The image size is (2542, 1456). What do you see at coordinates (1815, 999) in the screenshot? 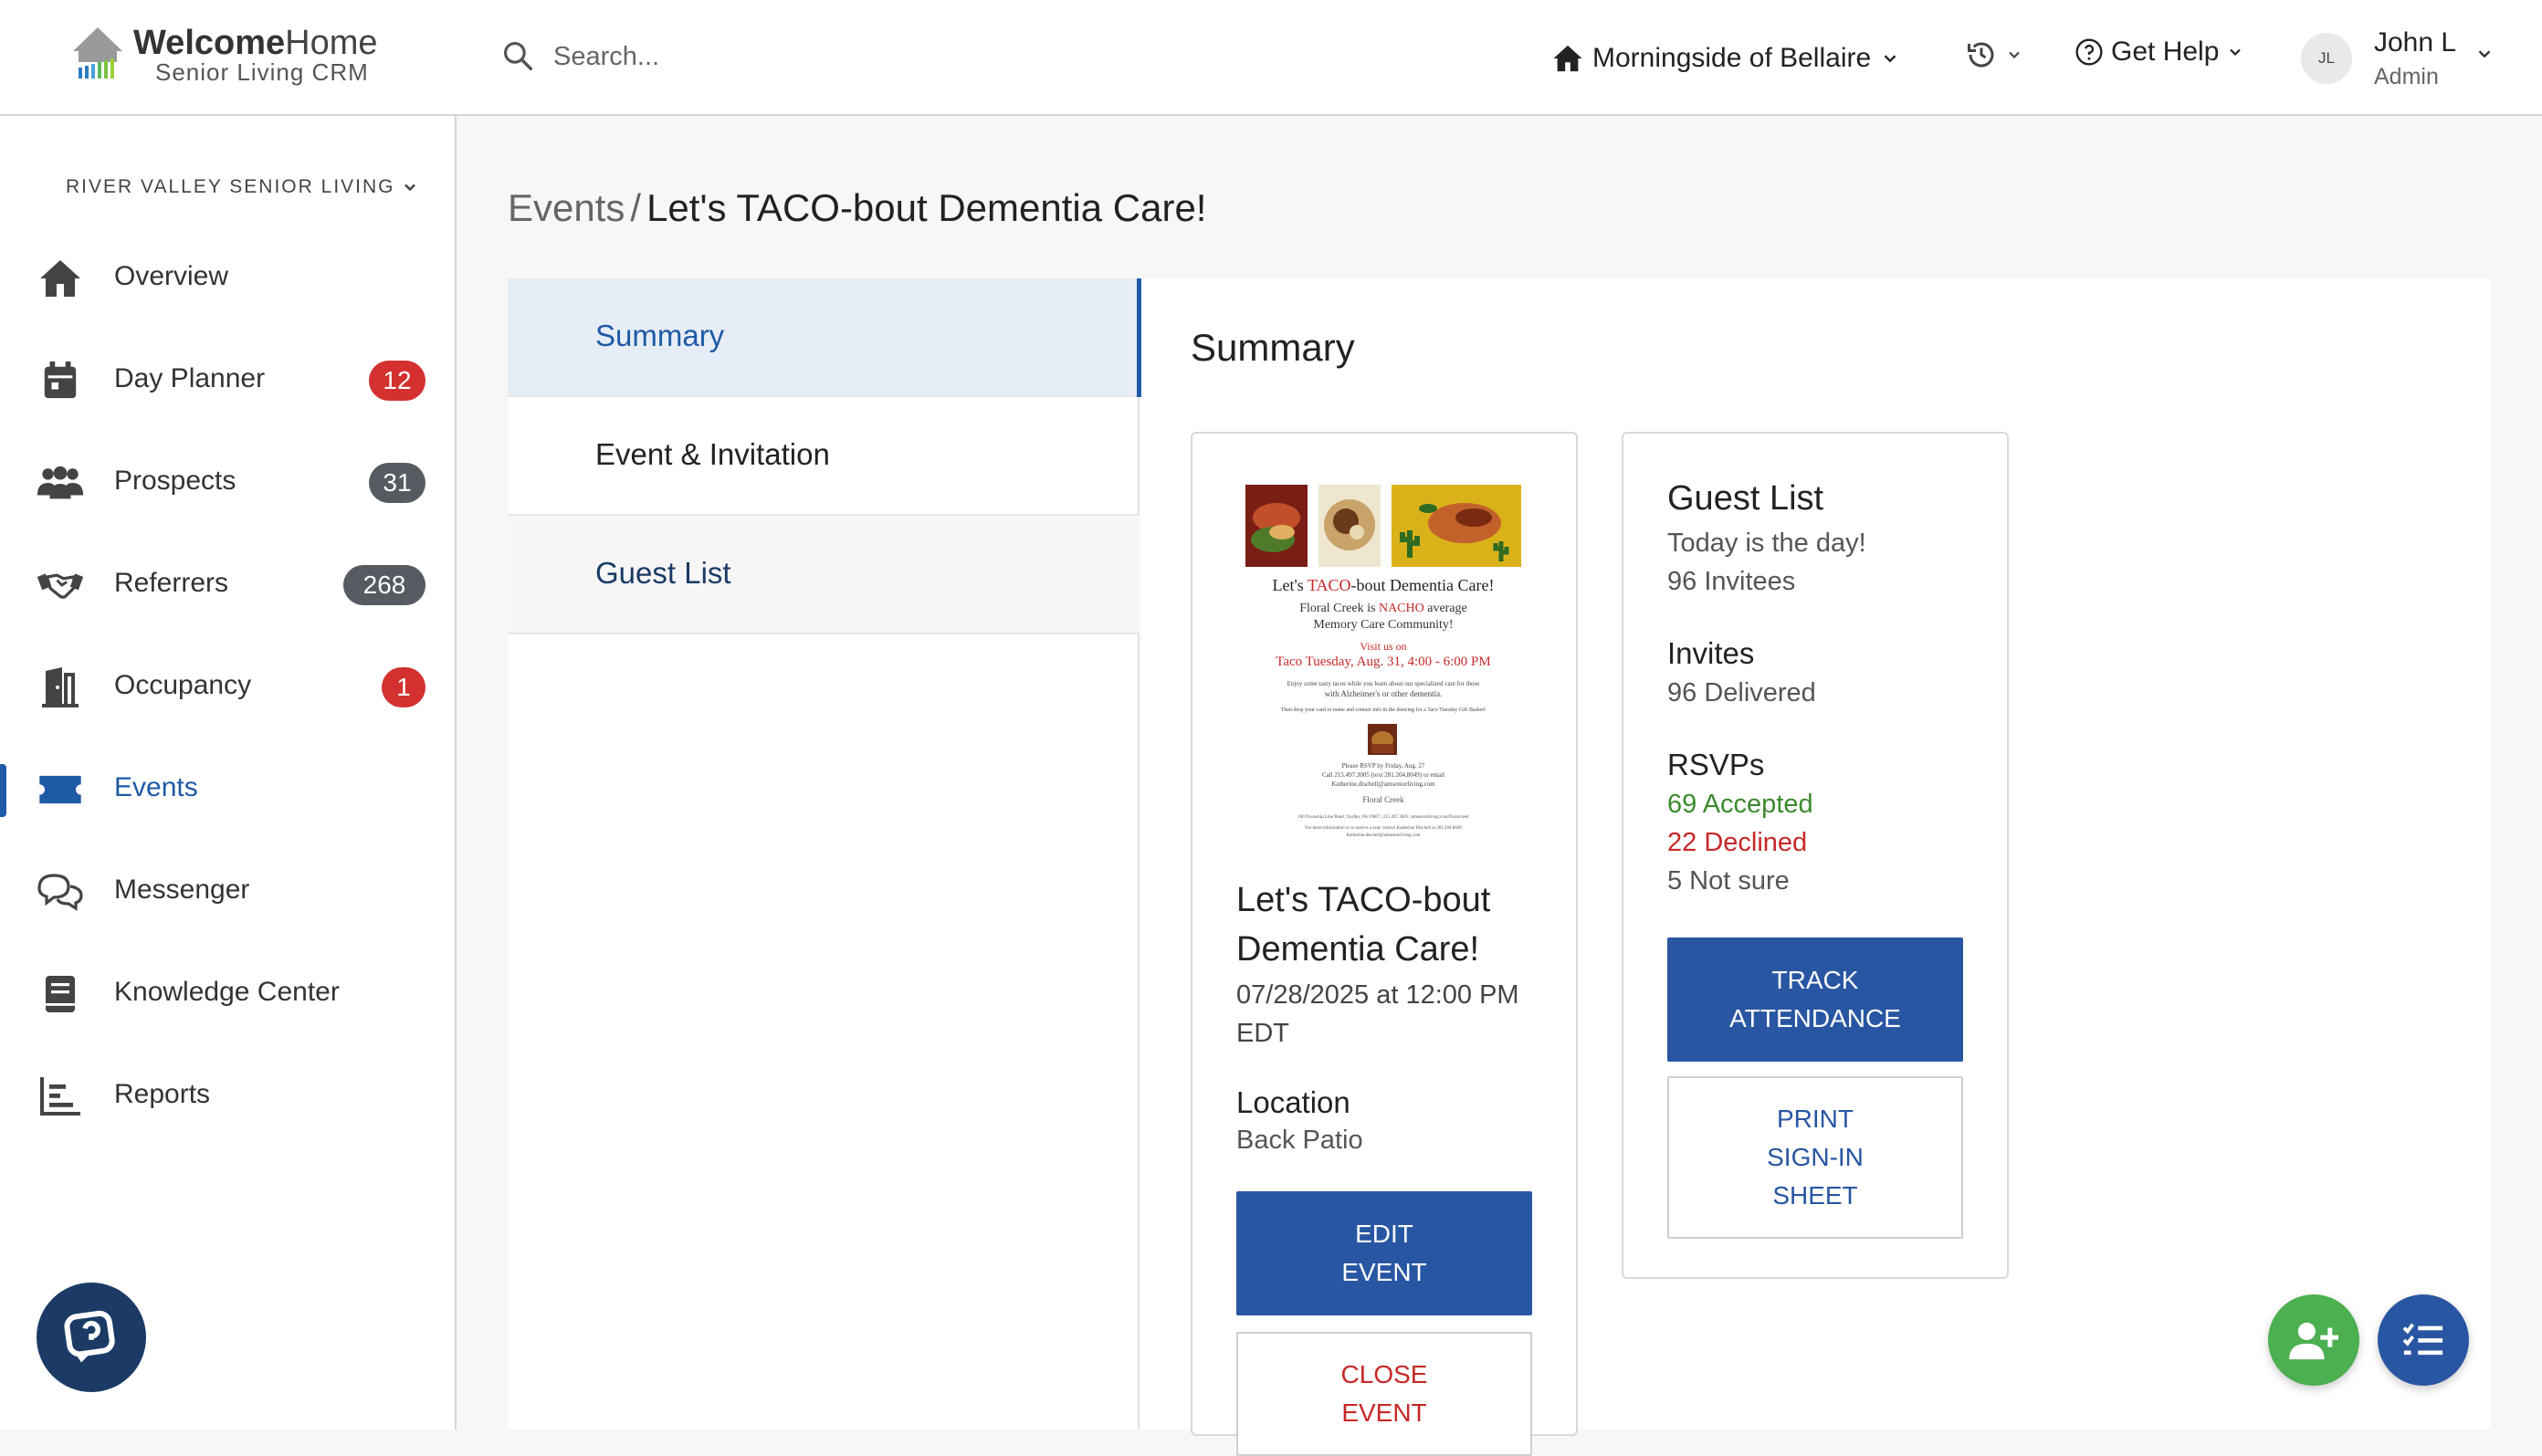
I see `track-attendance-button: TRACK ATTENDANCE` at bounding box center [1815, 999].